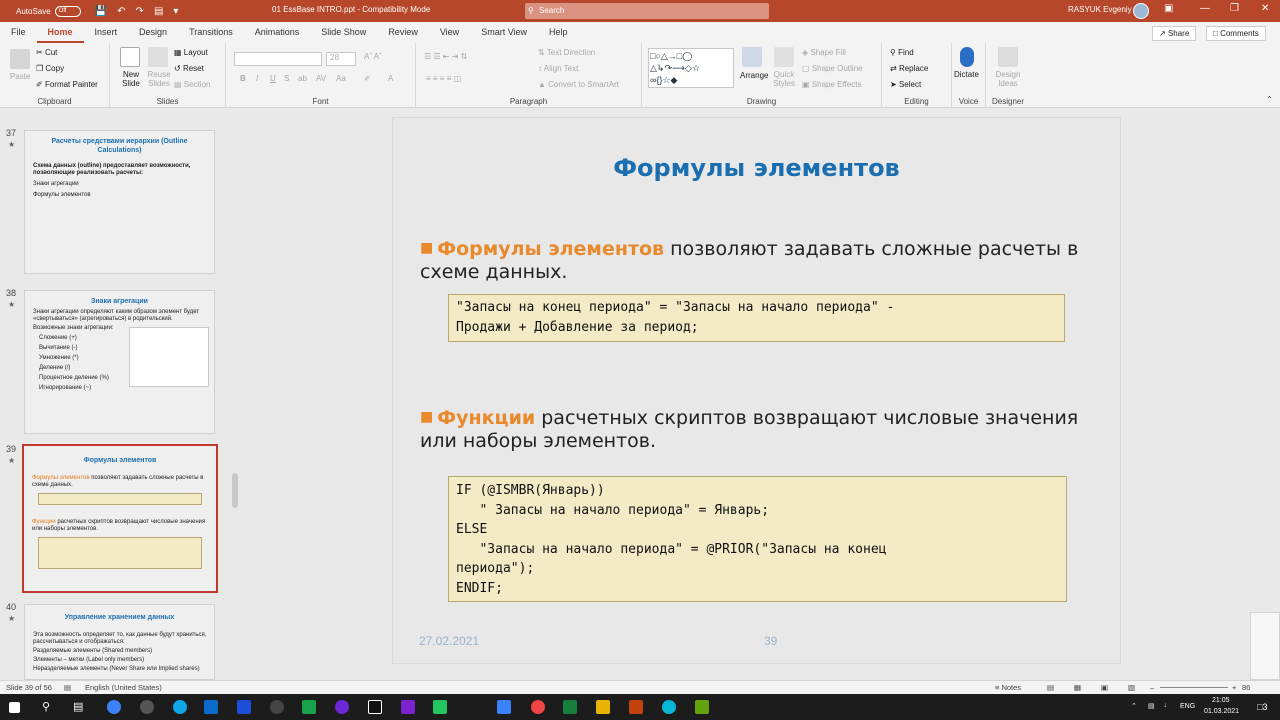 This screenshot has width=1280, height=720. I want to click on onenote-icon, so click(408, 707).